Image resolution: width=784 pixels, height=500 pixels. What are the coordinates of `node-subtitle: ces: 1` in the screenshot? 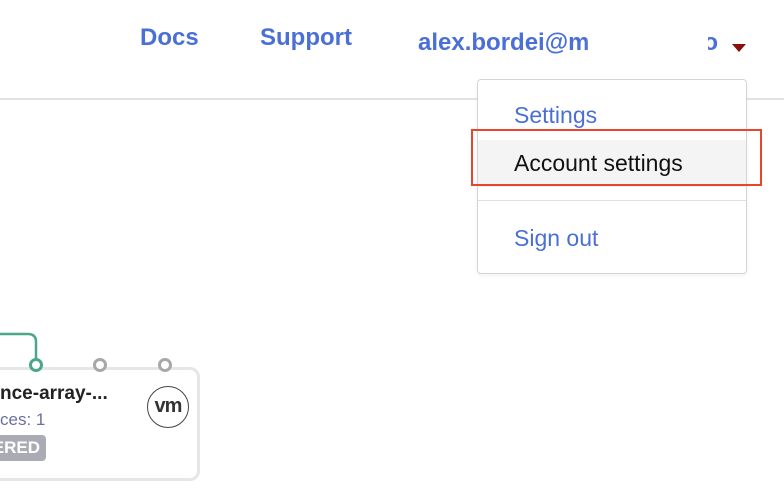 It's located at (23, 419).